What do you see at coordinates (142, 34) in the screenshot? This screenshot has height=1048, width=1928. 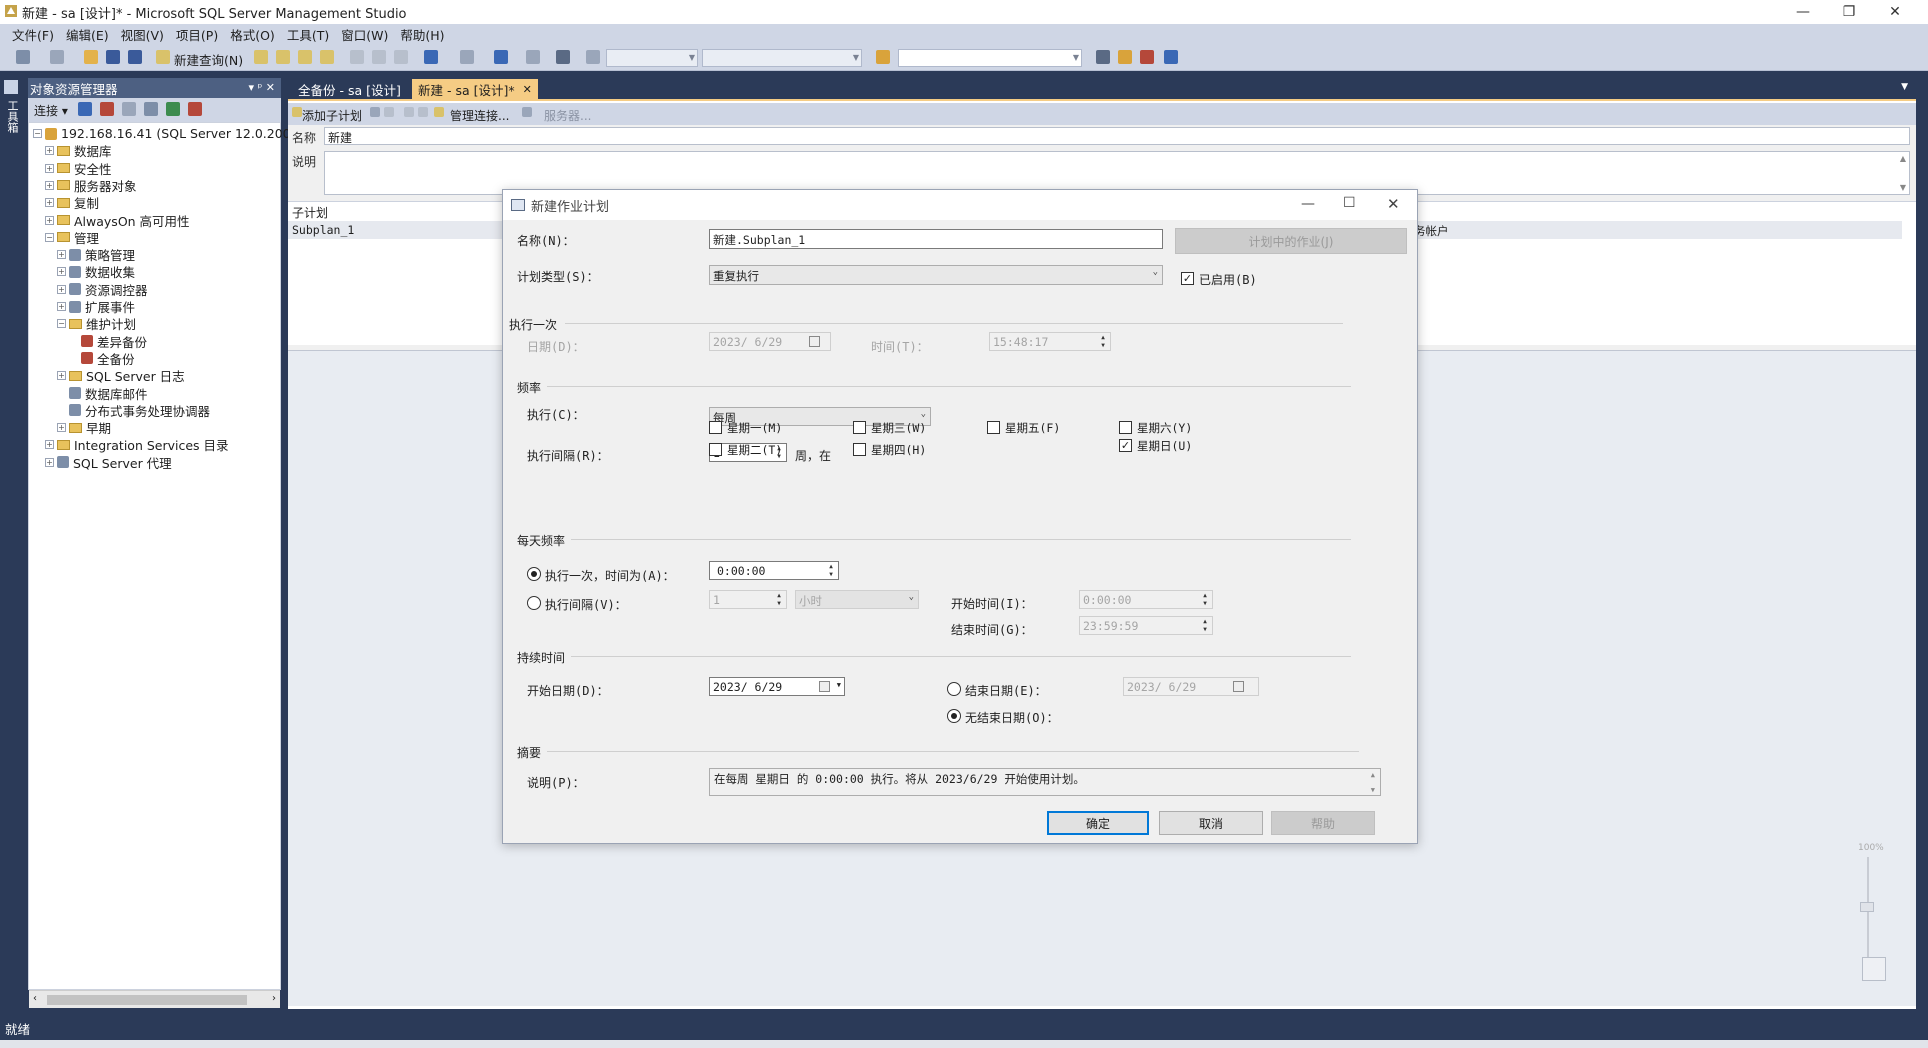 I see `menu-view: 视图(V)` at bounding box center [142, 34].